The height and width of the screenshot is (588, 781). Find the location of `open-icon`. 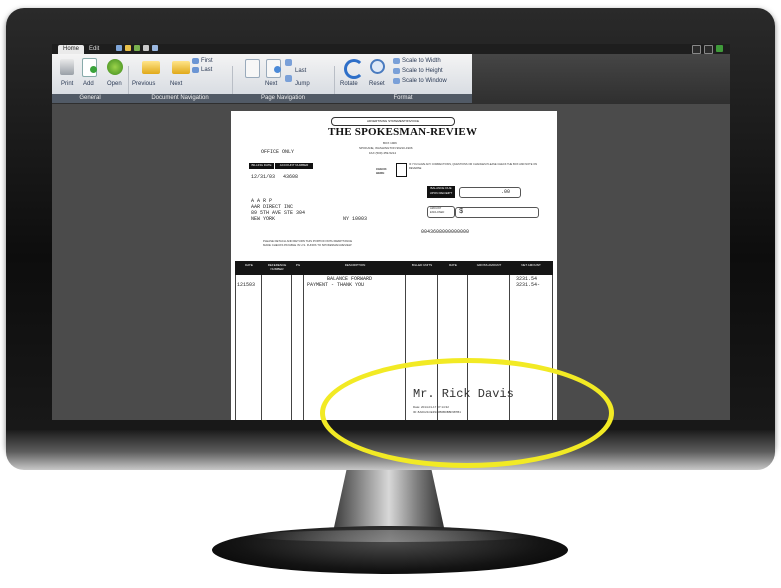

open-icon is located at coordinates (115, 67).